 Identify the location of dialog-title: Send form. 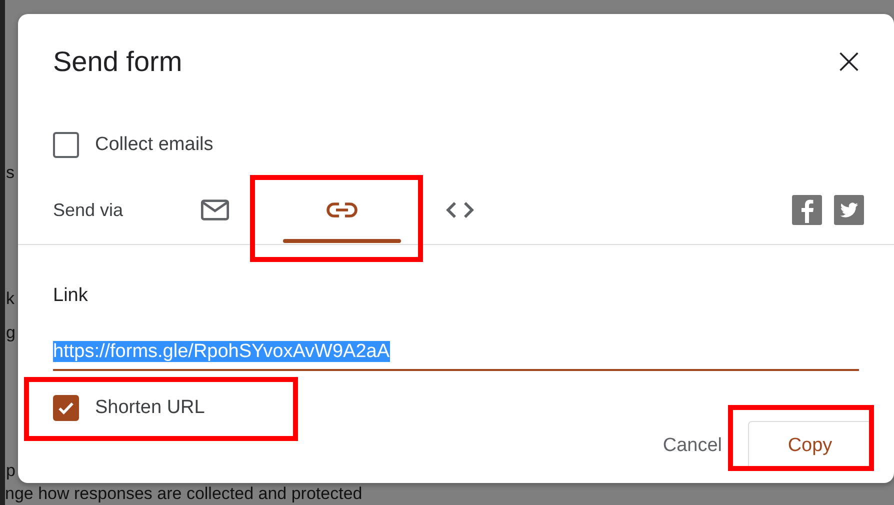
(117, 62).